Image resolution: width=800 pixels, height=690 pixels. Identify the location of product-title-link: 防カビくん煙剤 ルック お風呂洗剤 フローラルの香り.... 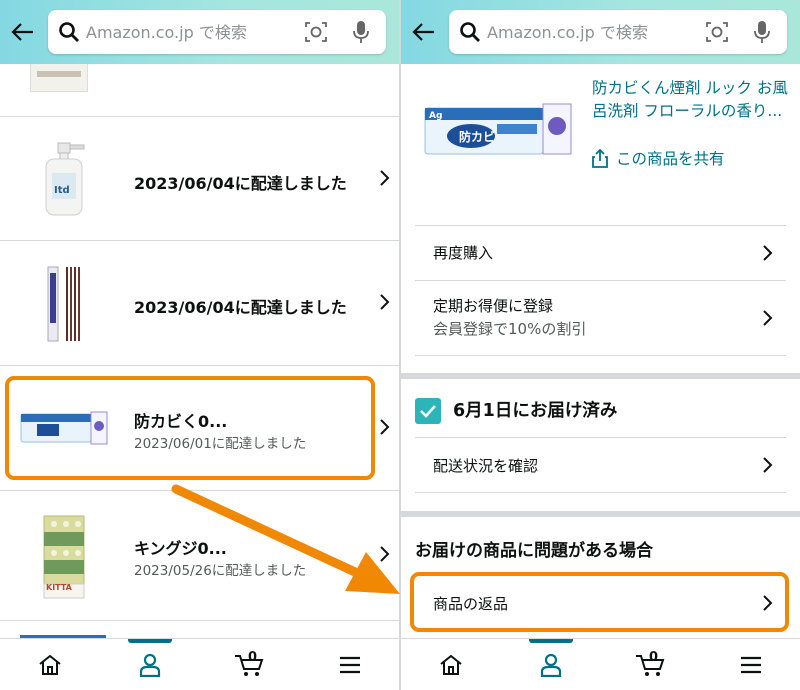
(690, 100).